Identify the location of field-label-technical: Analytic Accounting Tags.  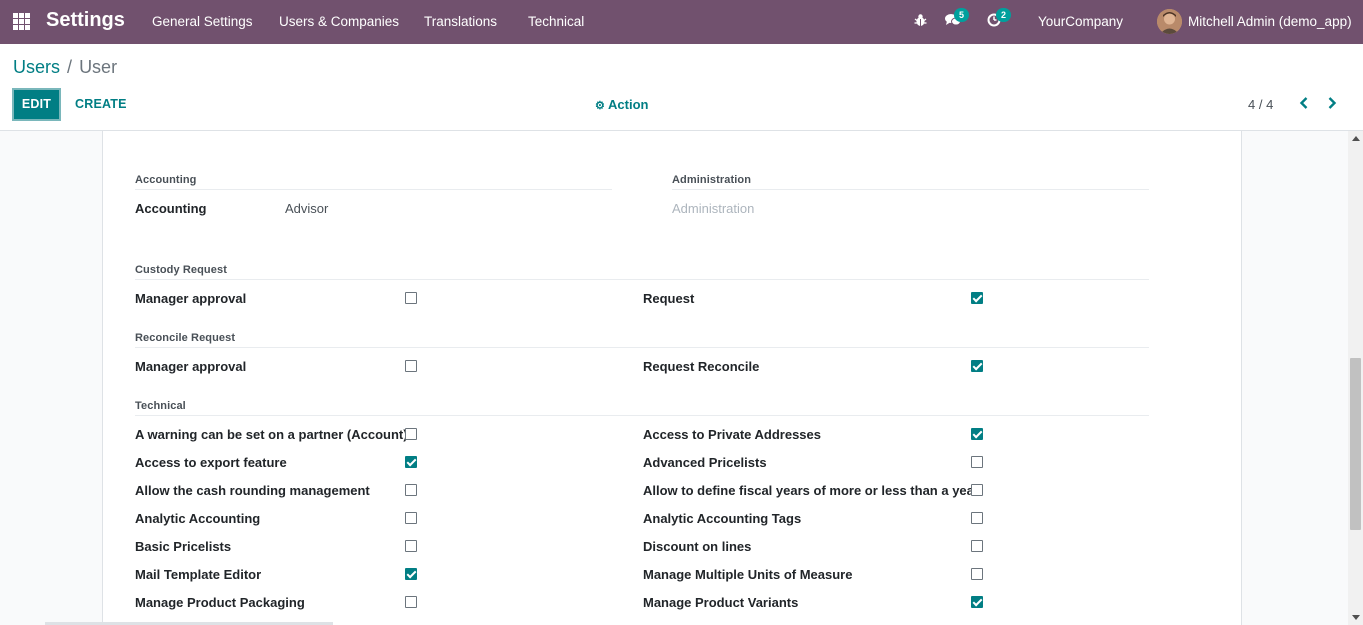
(722, 518).